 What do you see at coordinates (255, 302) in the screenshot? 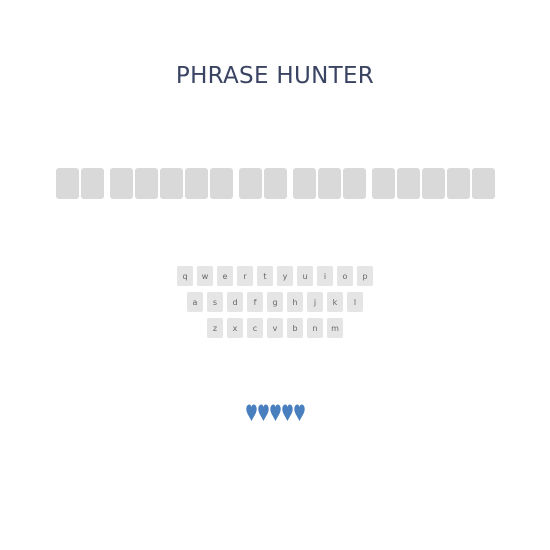
I see `key-f: f` at bounding box center [255, 302].